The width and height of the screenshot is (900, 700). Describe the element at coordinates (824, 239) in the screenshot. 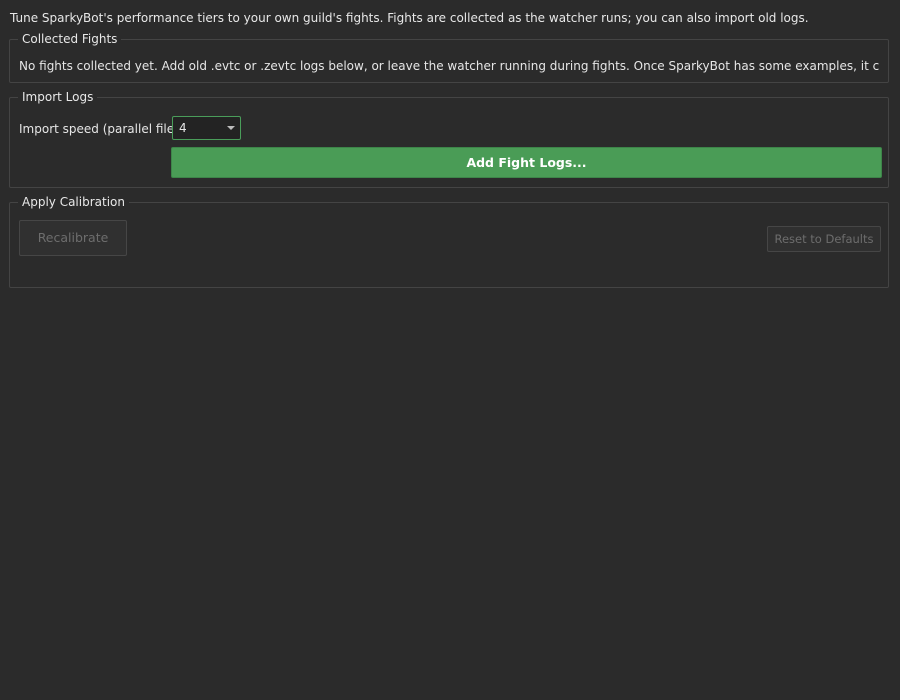

I see `reset-to-defaults-button: Reset to Defaults` at that location.